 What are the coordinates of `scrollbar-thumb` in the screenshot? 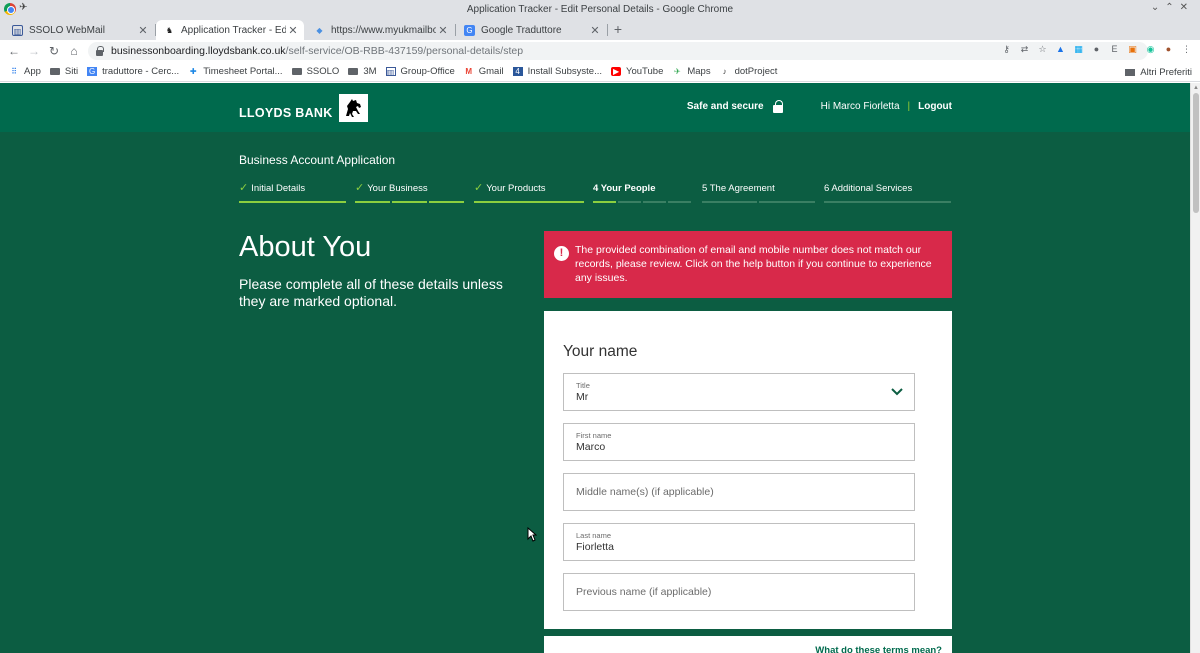 It's located at (1196, 153).